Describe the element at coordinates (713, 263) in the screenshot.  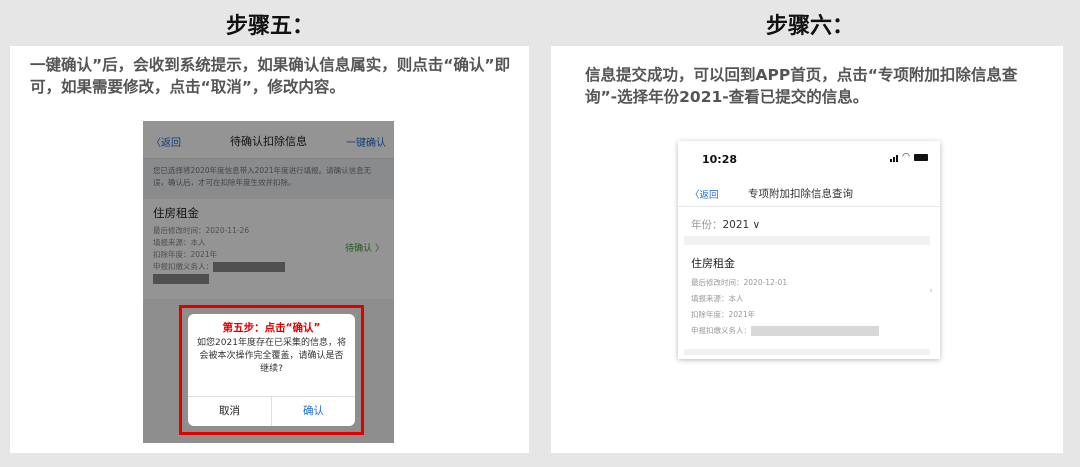
I see `card-title: 住房租金` at that location.